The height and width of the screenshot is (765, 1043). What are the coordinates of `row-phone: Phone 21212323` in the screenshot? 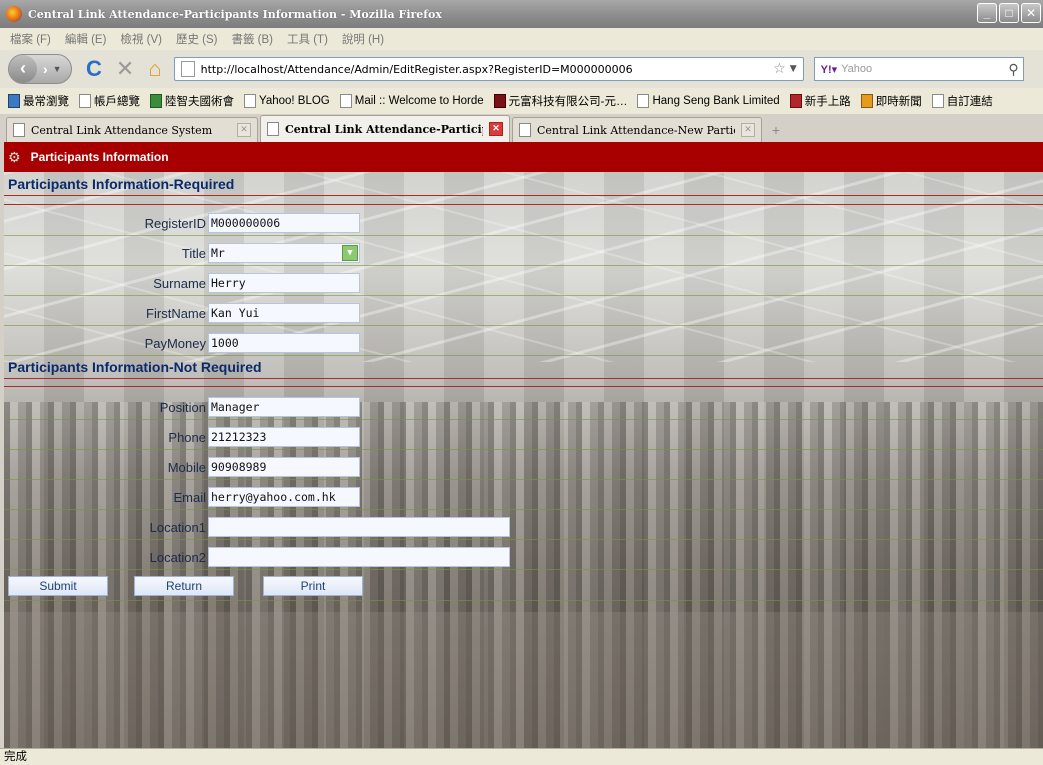 It's located at (182, 437).